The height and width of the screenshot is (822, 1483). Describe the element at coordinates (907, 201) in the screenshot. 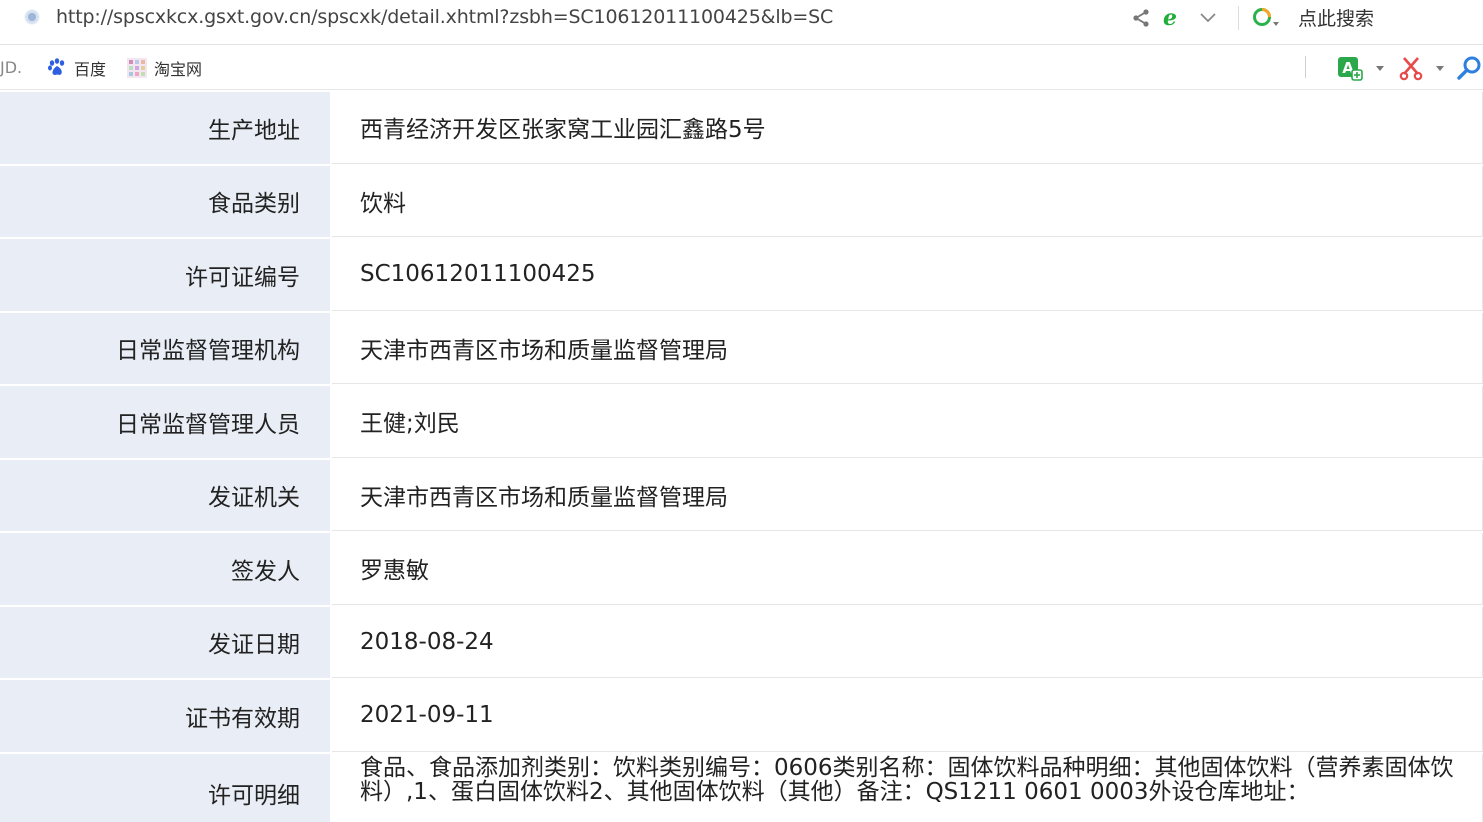

I see `field-value: 饮料` at that location.